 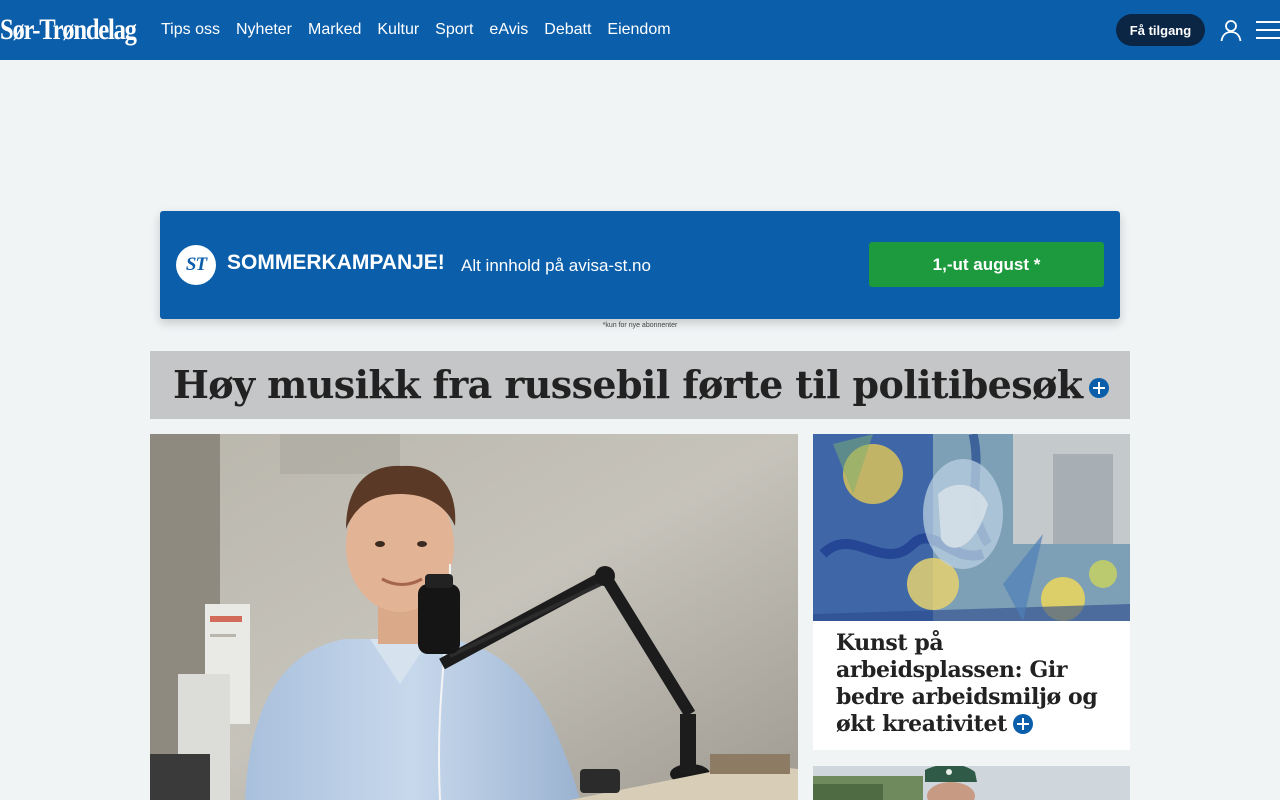 What do you see at coordinates (508, 30) in the screenshot?
I see `nav-eavis: eAvis` at bounding box center [508, 30].